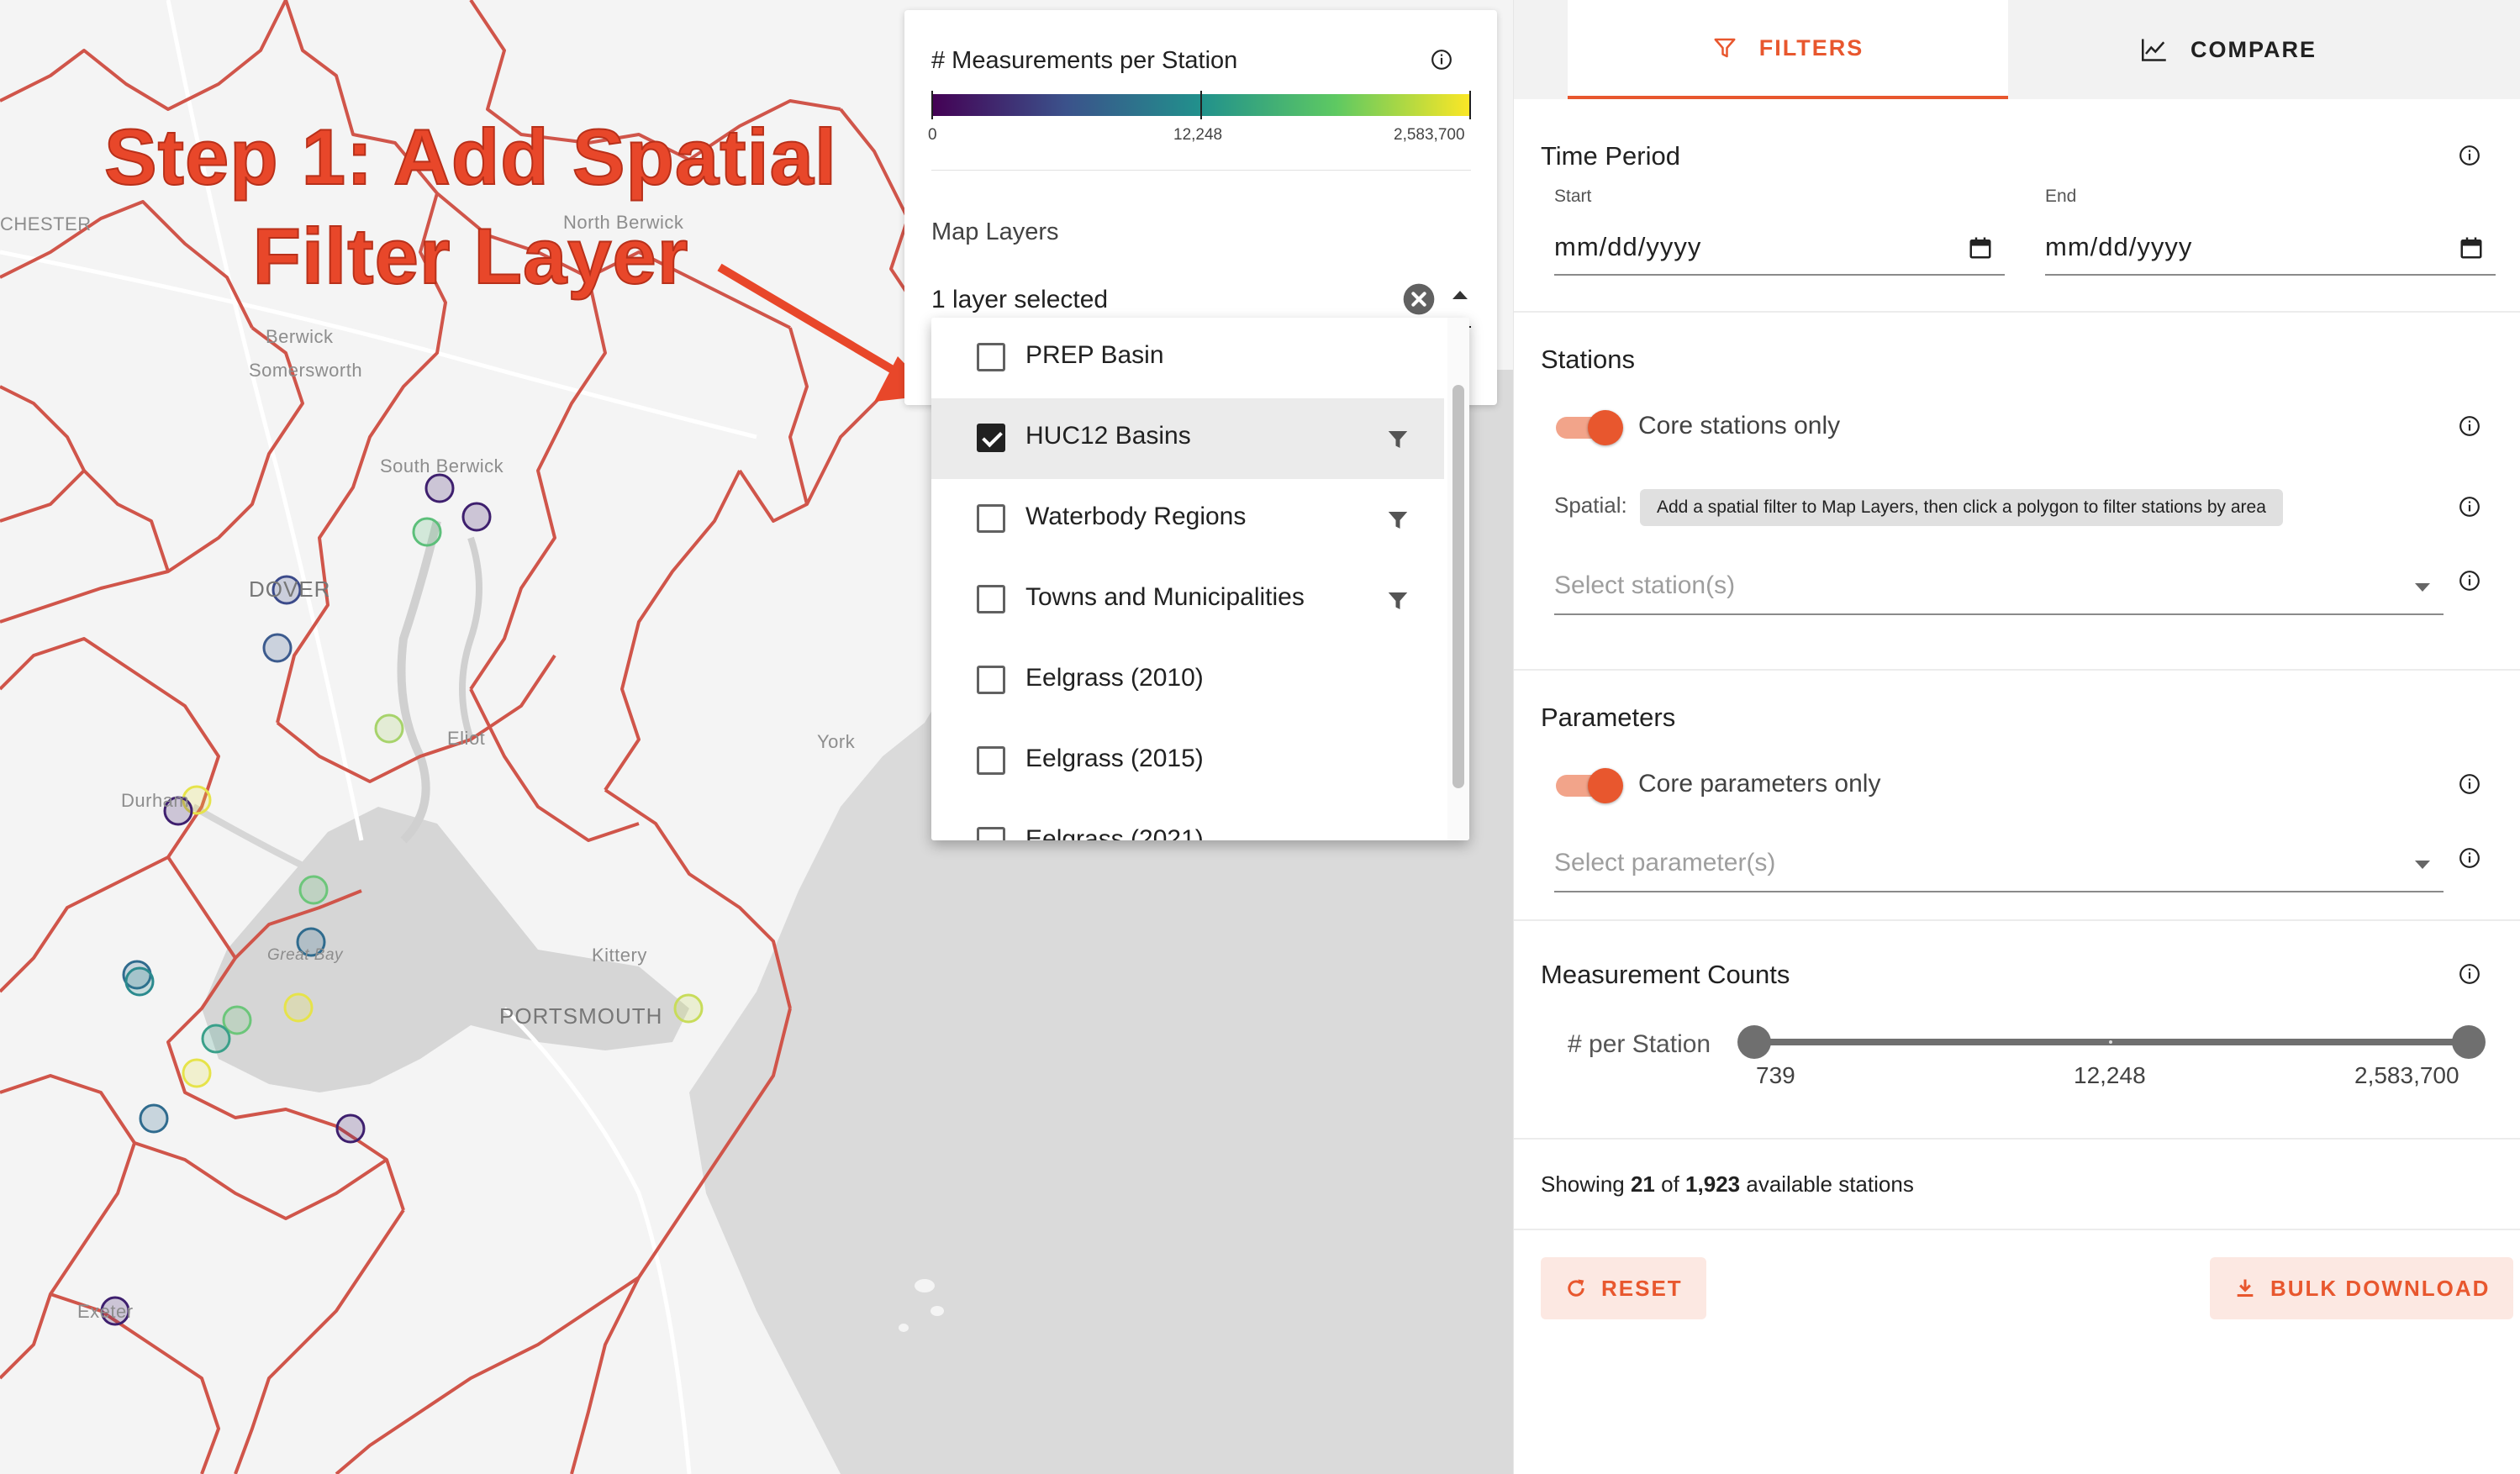 The image size is (2520, 1474). I want to click on tab-compare: COMPARE, so click(2228, 49).